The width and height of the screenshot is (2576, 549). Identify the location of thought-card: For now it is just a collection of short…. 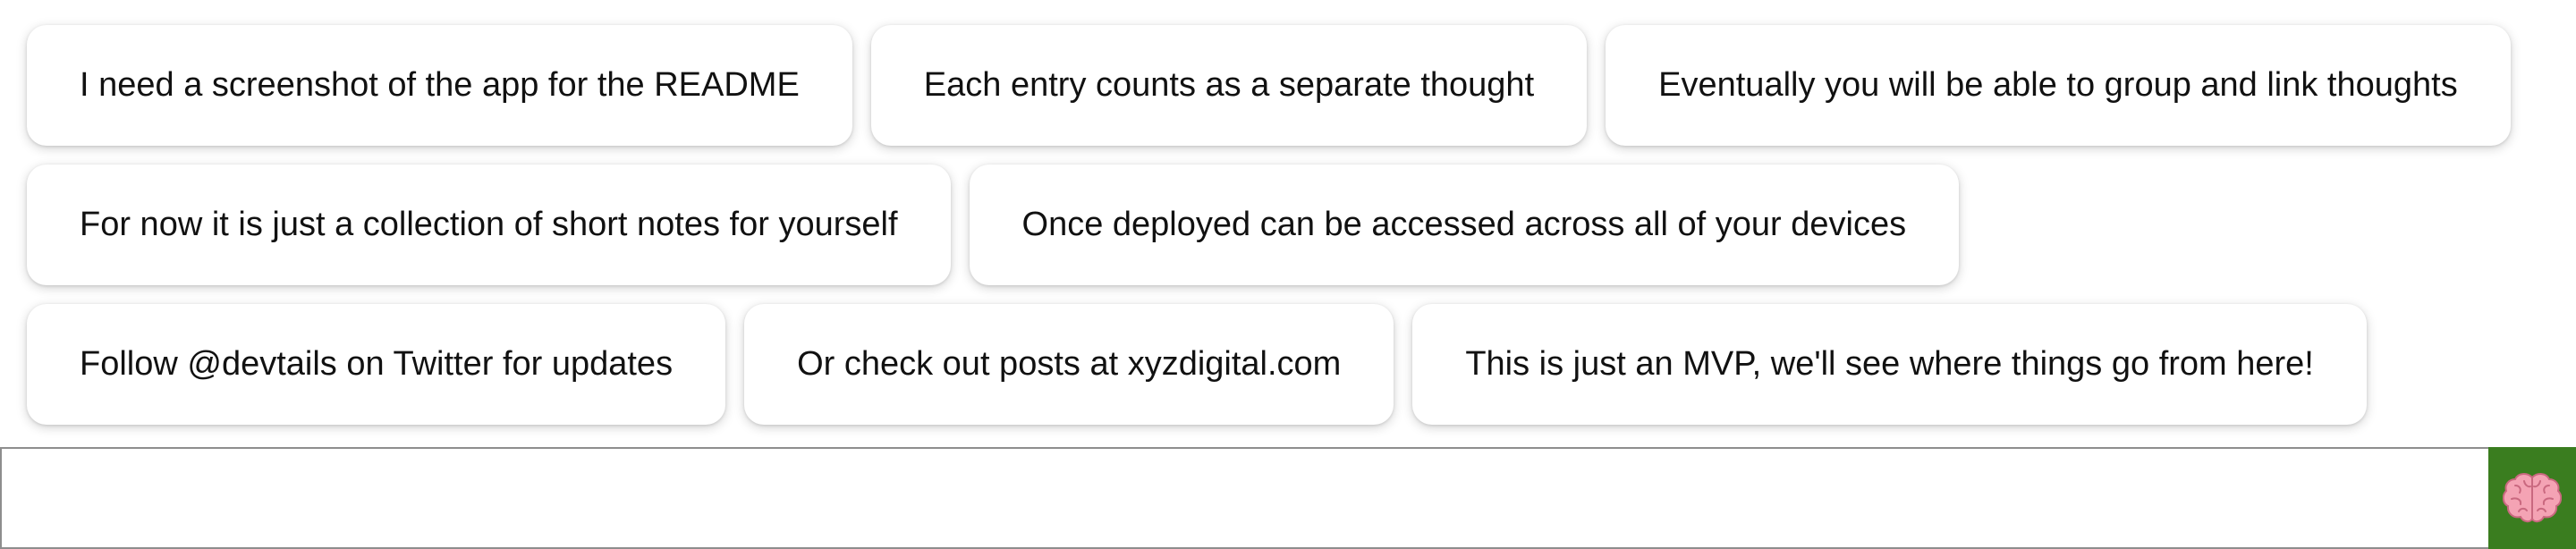
(489, 225).